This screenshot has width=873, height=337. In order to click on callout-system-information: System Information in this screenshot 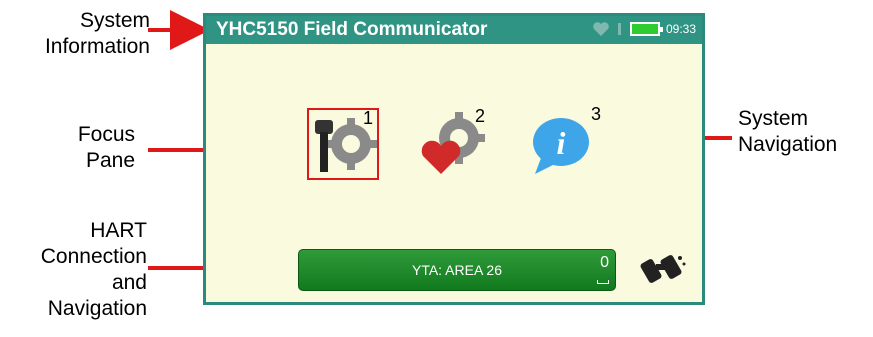, I will do `click(97, 33)`.